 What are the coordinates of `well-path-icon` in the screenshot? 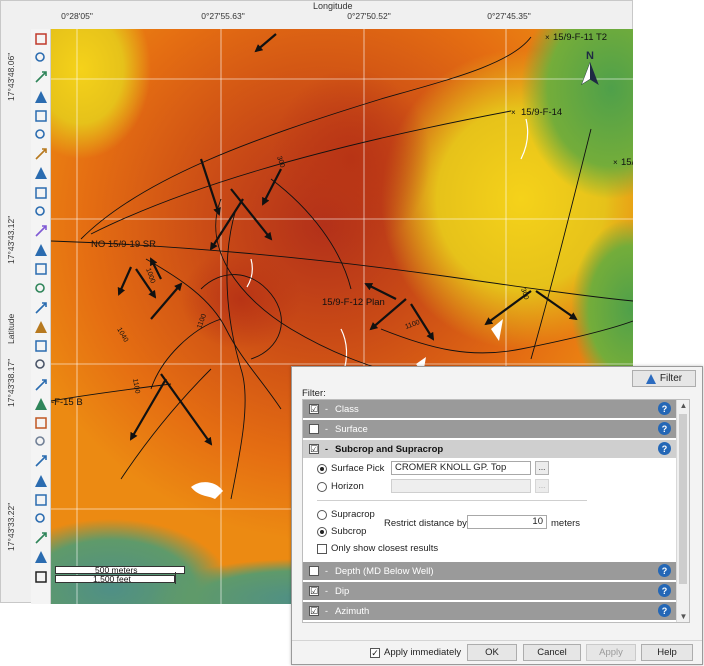 It's located at (41, 308).